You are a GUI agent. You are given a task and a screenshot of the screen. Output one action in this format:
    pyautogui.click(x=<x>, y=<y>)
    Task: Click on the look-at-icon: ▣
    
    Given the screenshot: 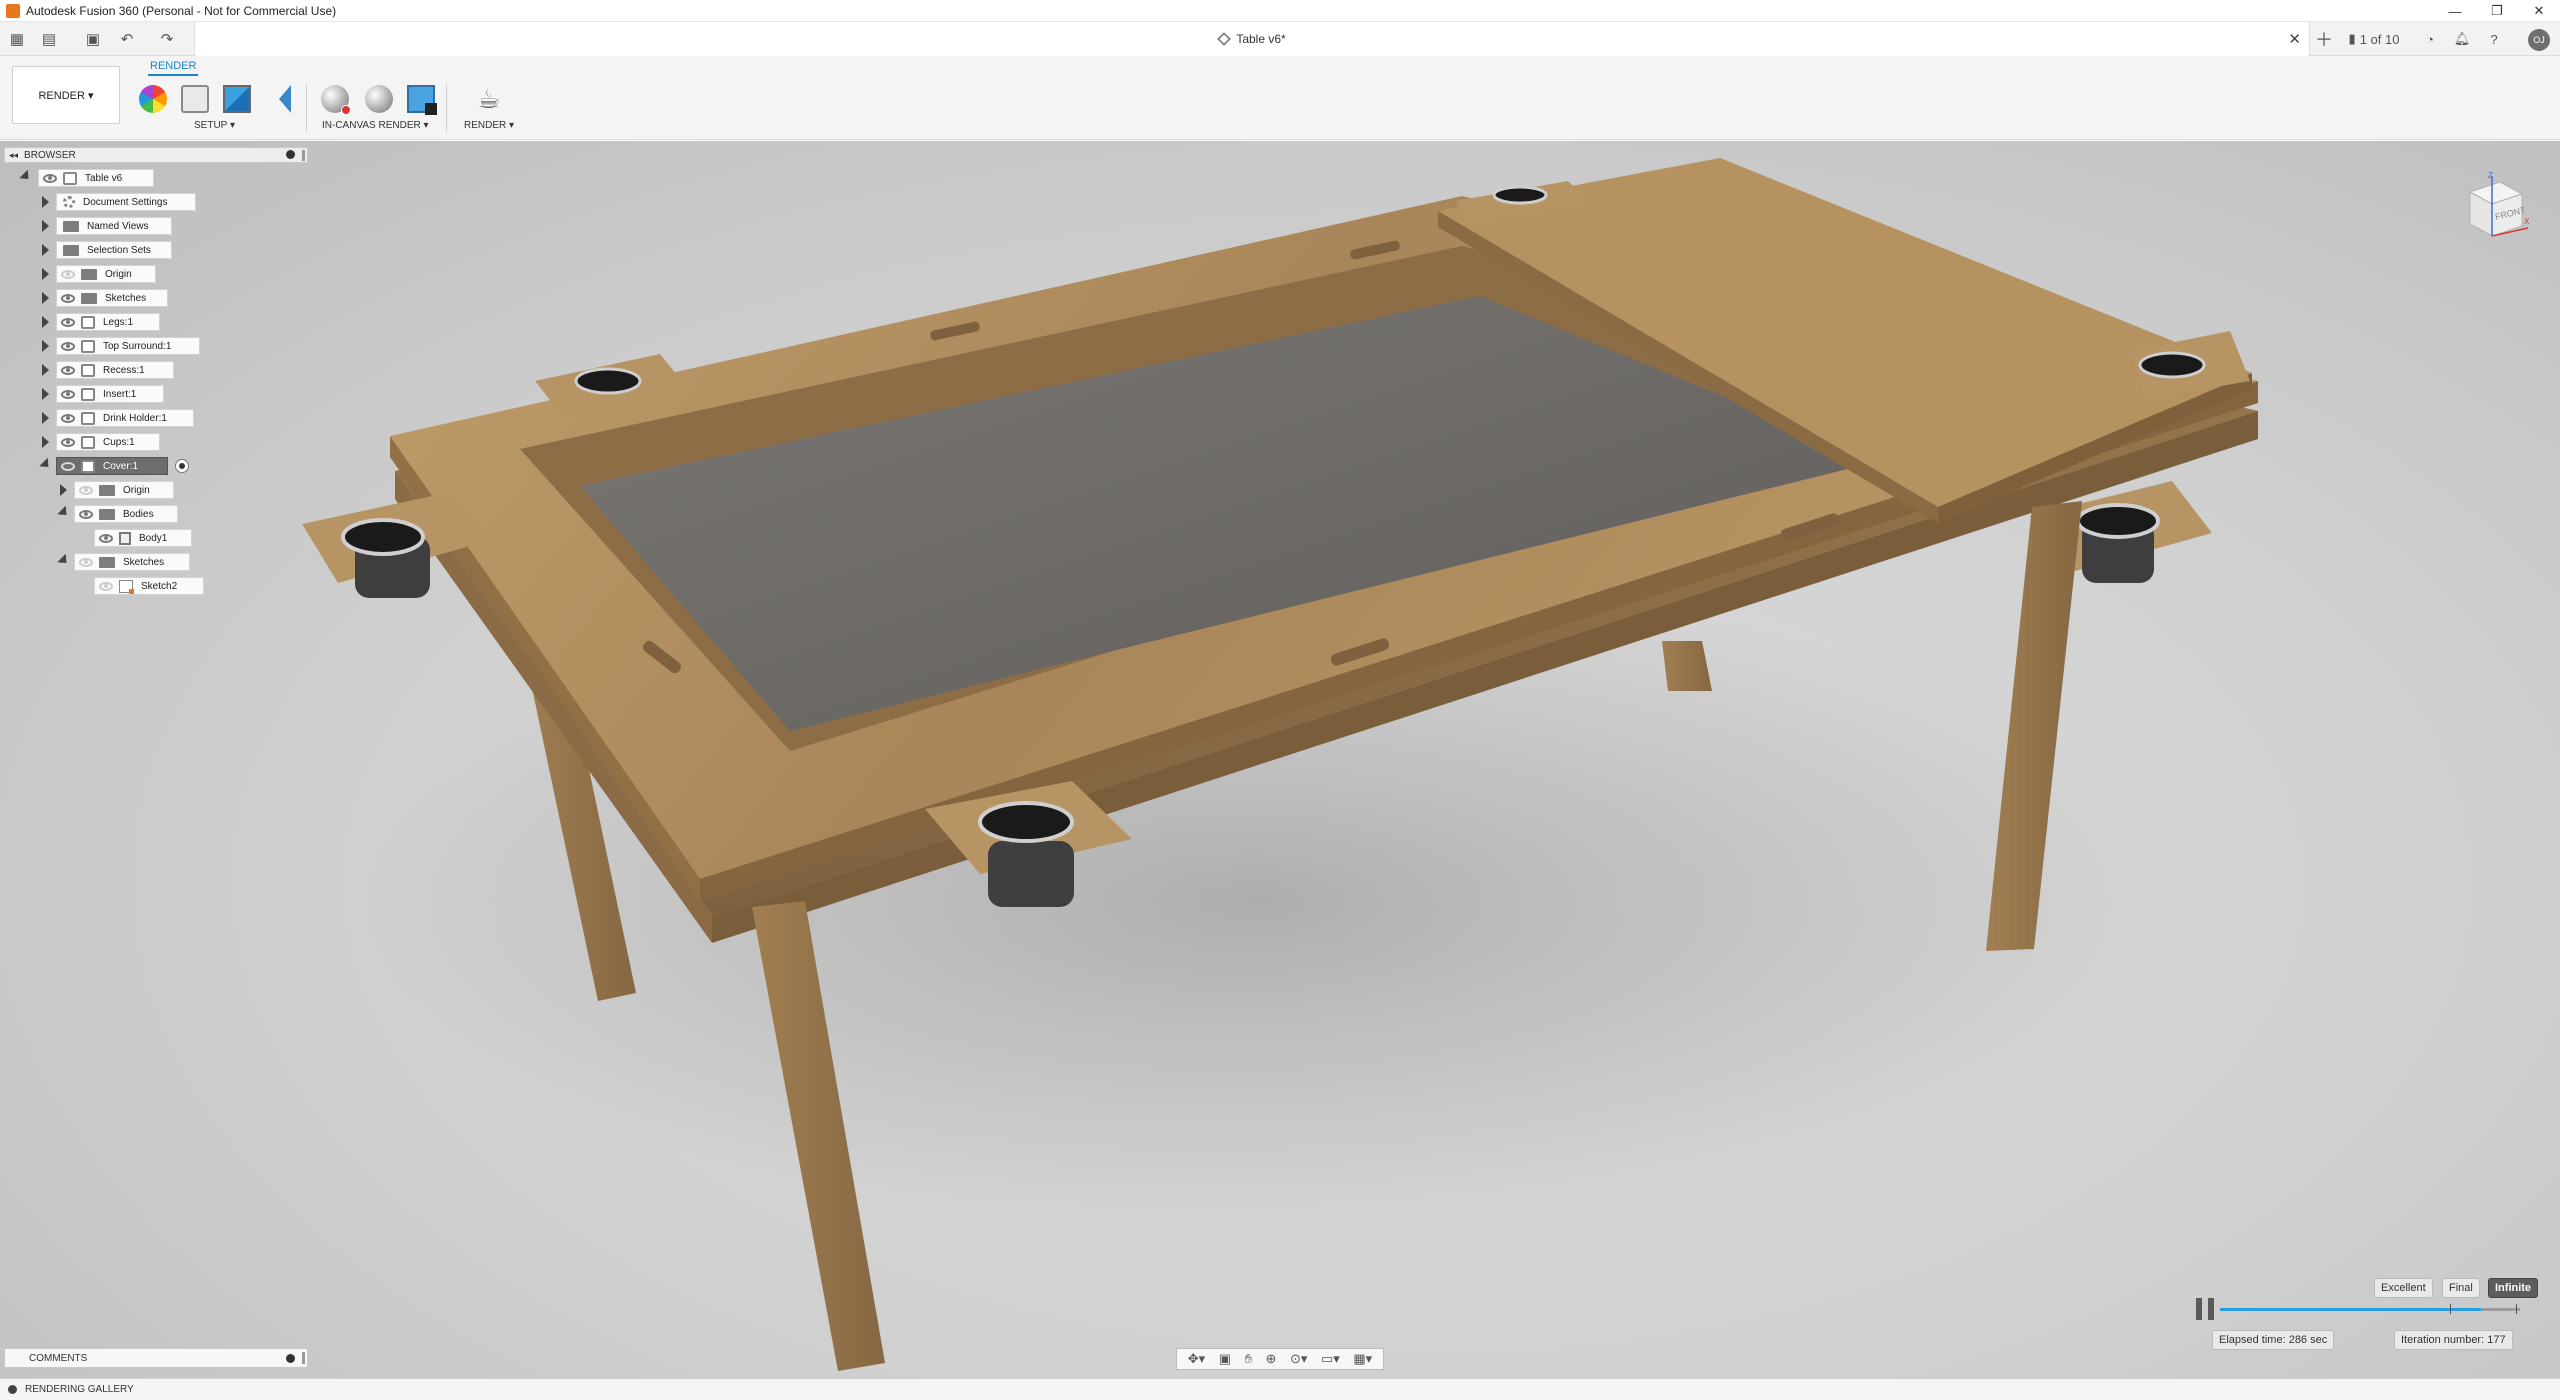 What is the action you would take?
    pyautogui.click(x=1225, y=1359)
    